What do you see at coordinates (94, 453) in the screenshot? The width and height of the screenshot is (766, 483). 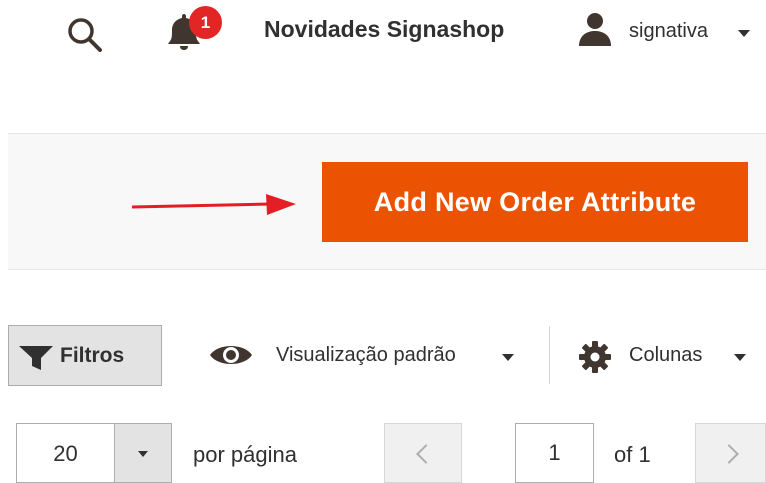 I see `per-page-select: 20` at bounding box center [94, 453].